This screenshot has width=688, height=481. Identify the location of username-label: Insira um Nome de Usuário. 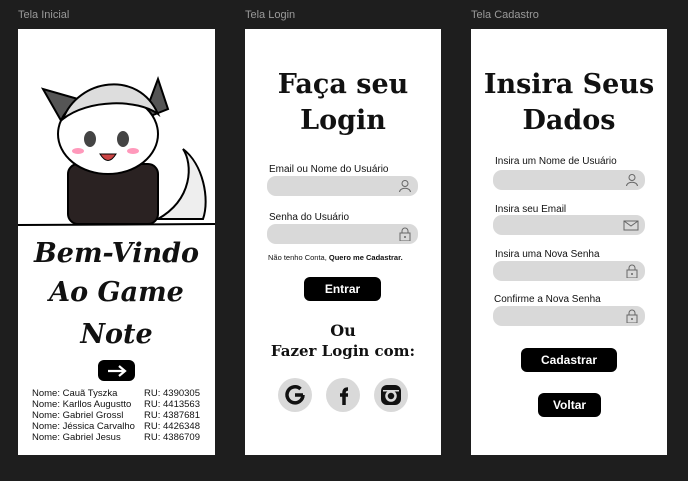
(556, 161).